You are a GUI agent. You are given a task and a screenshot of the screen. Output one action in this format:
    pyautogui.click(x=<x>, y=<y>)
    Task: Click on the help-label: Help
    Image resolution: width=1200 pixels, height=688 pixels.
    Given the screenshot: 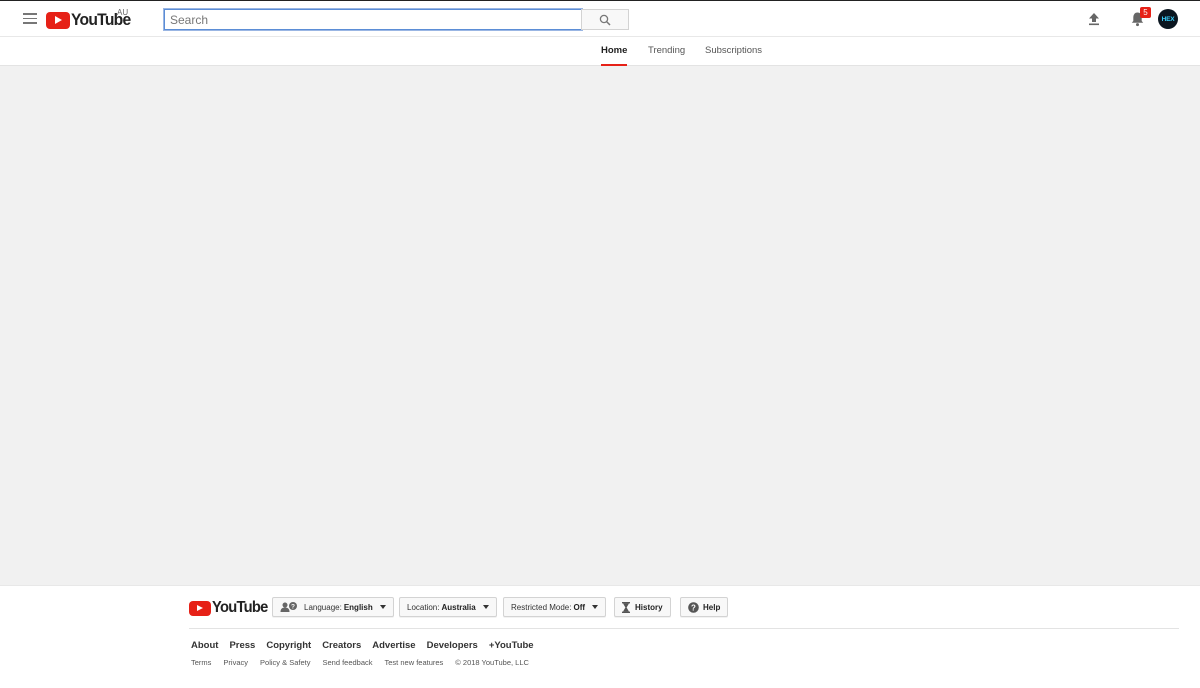 What is the action you would take?
    pyautogui.click(x=712, y=607)
    